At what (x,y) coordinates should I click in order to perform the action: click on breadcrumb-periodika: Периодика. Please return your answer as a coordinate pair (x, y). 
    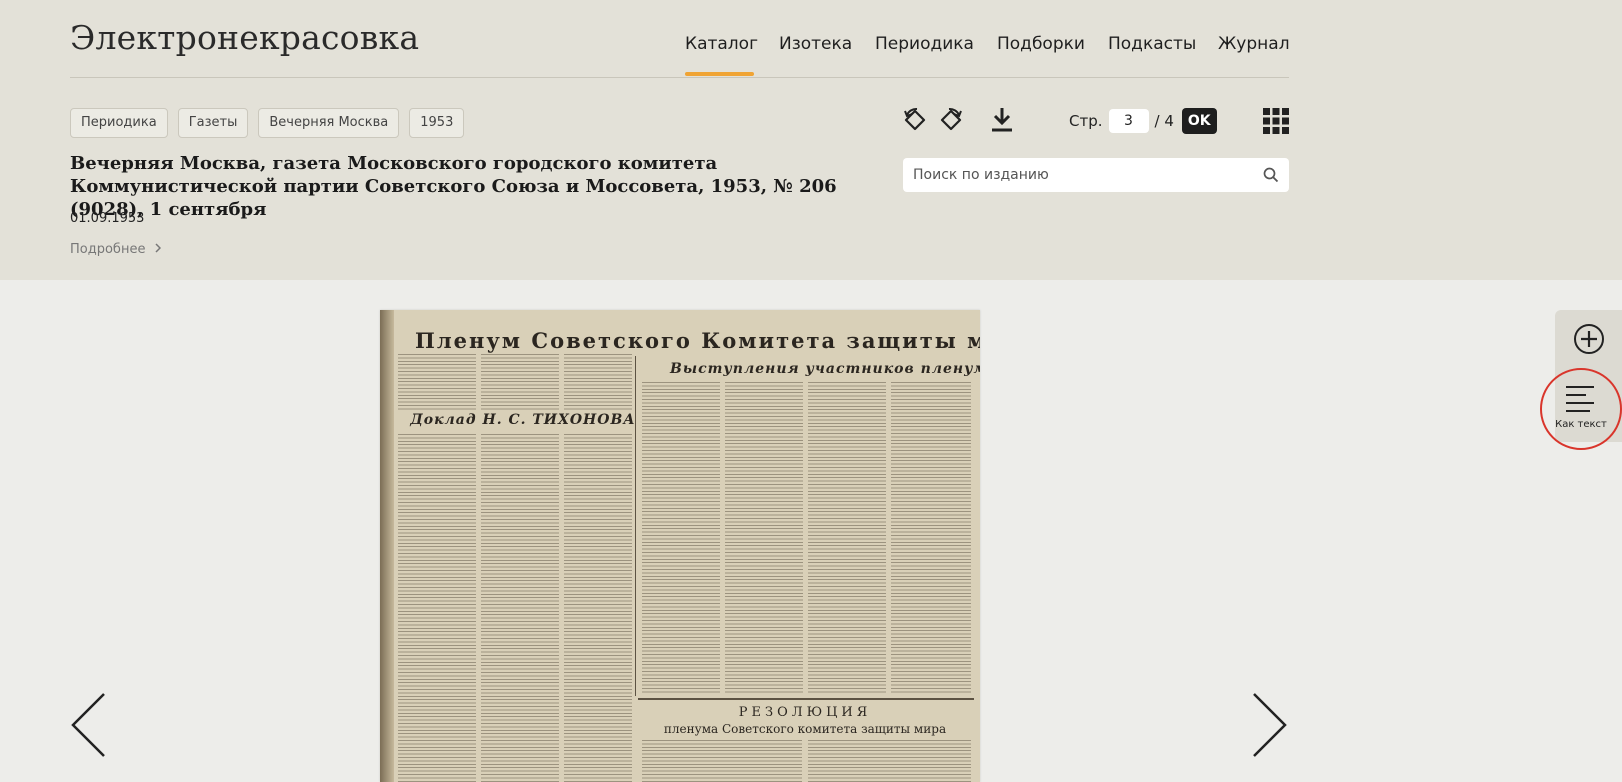
    Looking at the image, I should click on (119, 123).